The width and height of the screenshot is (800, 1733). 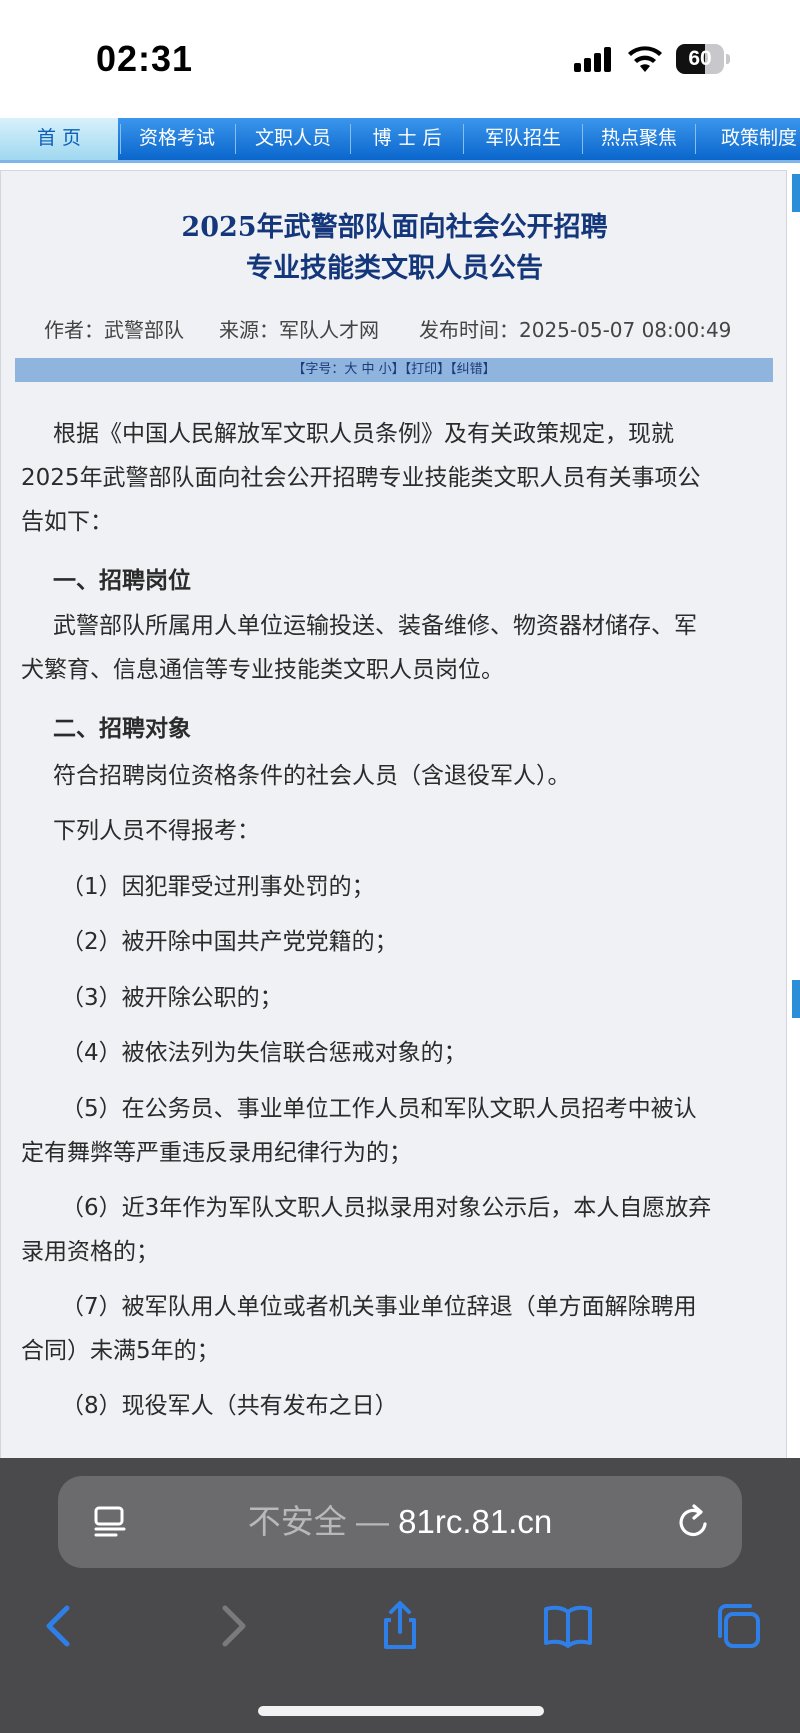 What do you see at coordinates (90, 1252) in the screenshot?
I see `list-item-6-line2: 录用资格的；` at bounding box center [90, 1252].